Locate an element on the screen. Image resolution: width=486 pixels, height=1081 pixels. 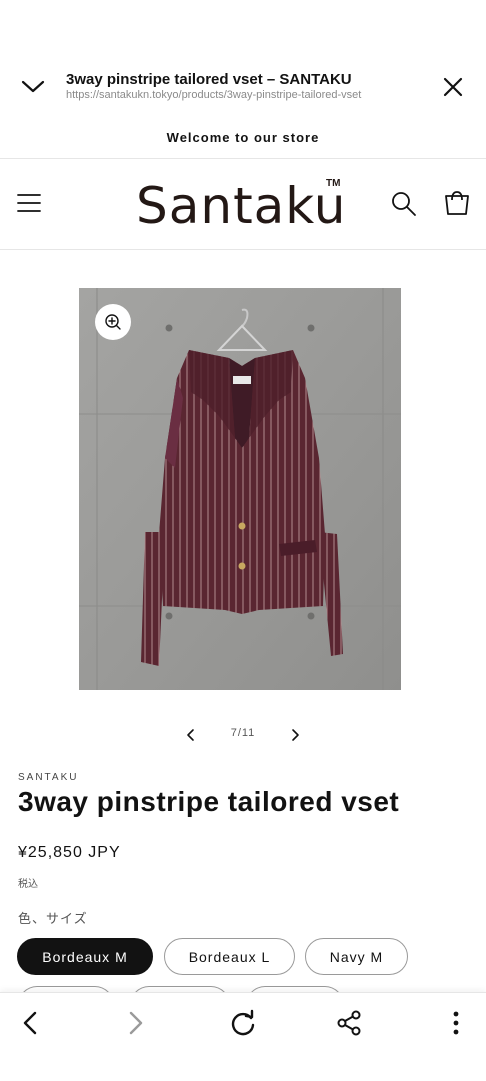
forward-arrow-icon is located at coordinates (136, 1023).